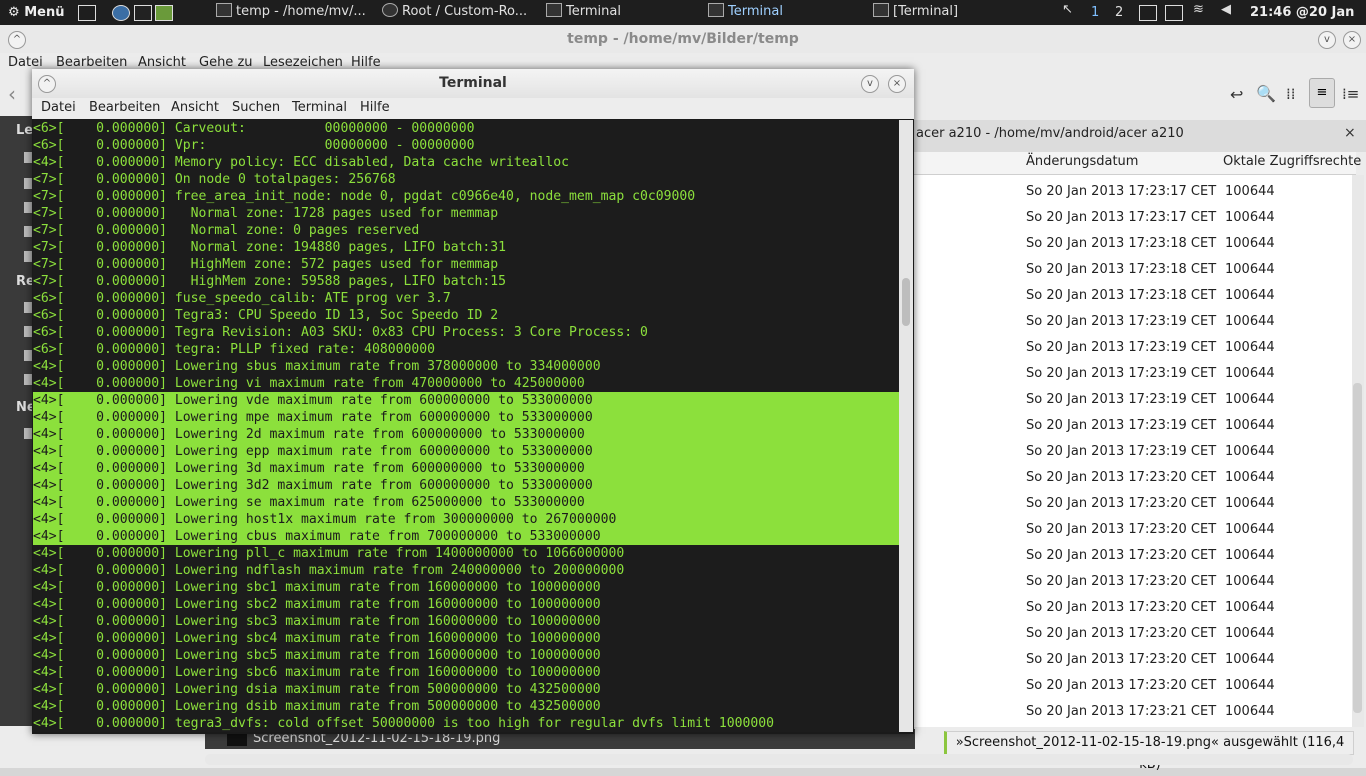 The width and height of the screenshot is (1366, 776). What do you see at coordinates (36, 12) in the screenshot?
I see `main-menu-button: ⚙ Menü` at bounding box center [36, 12].